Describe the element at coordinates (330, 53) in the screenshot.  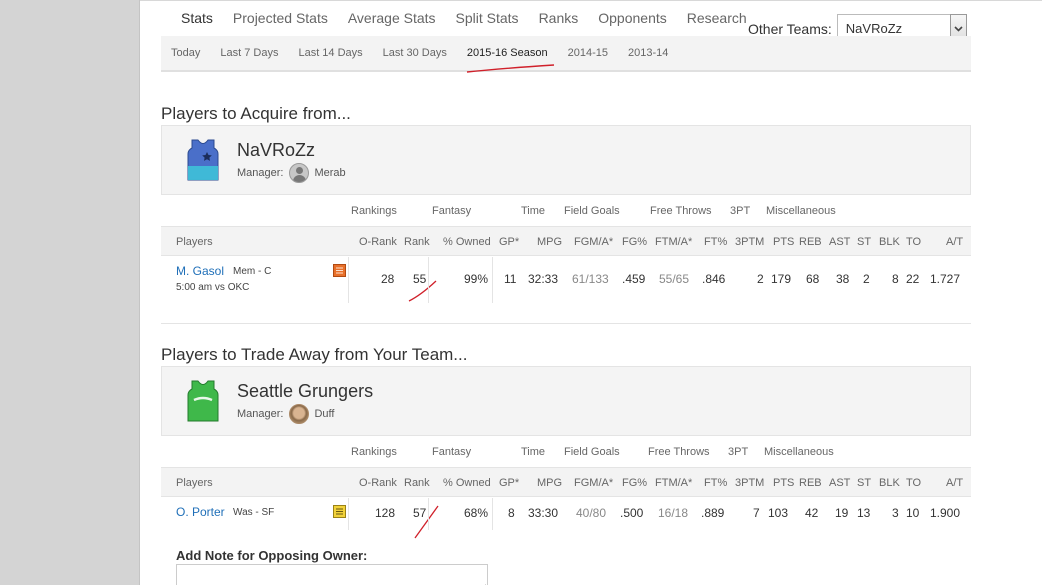
I see `subtab-last-14-days: Last 14 Days` at that location.